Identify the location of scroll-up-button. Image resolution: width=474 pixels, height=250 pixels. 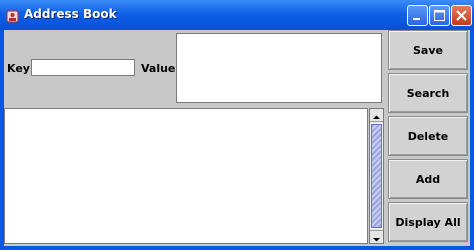
(376, 115).